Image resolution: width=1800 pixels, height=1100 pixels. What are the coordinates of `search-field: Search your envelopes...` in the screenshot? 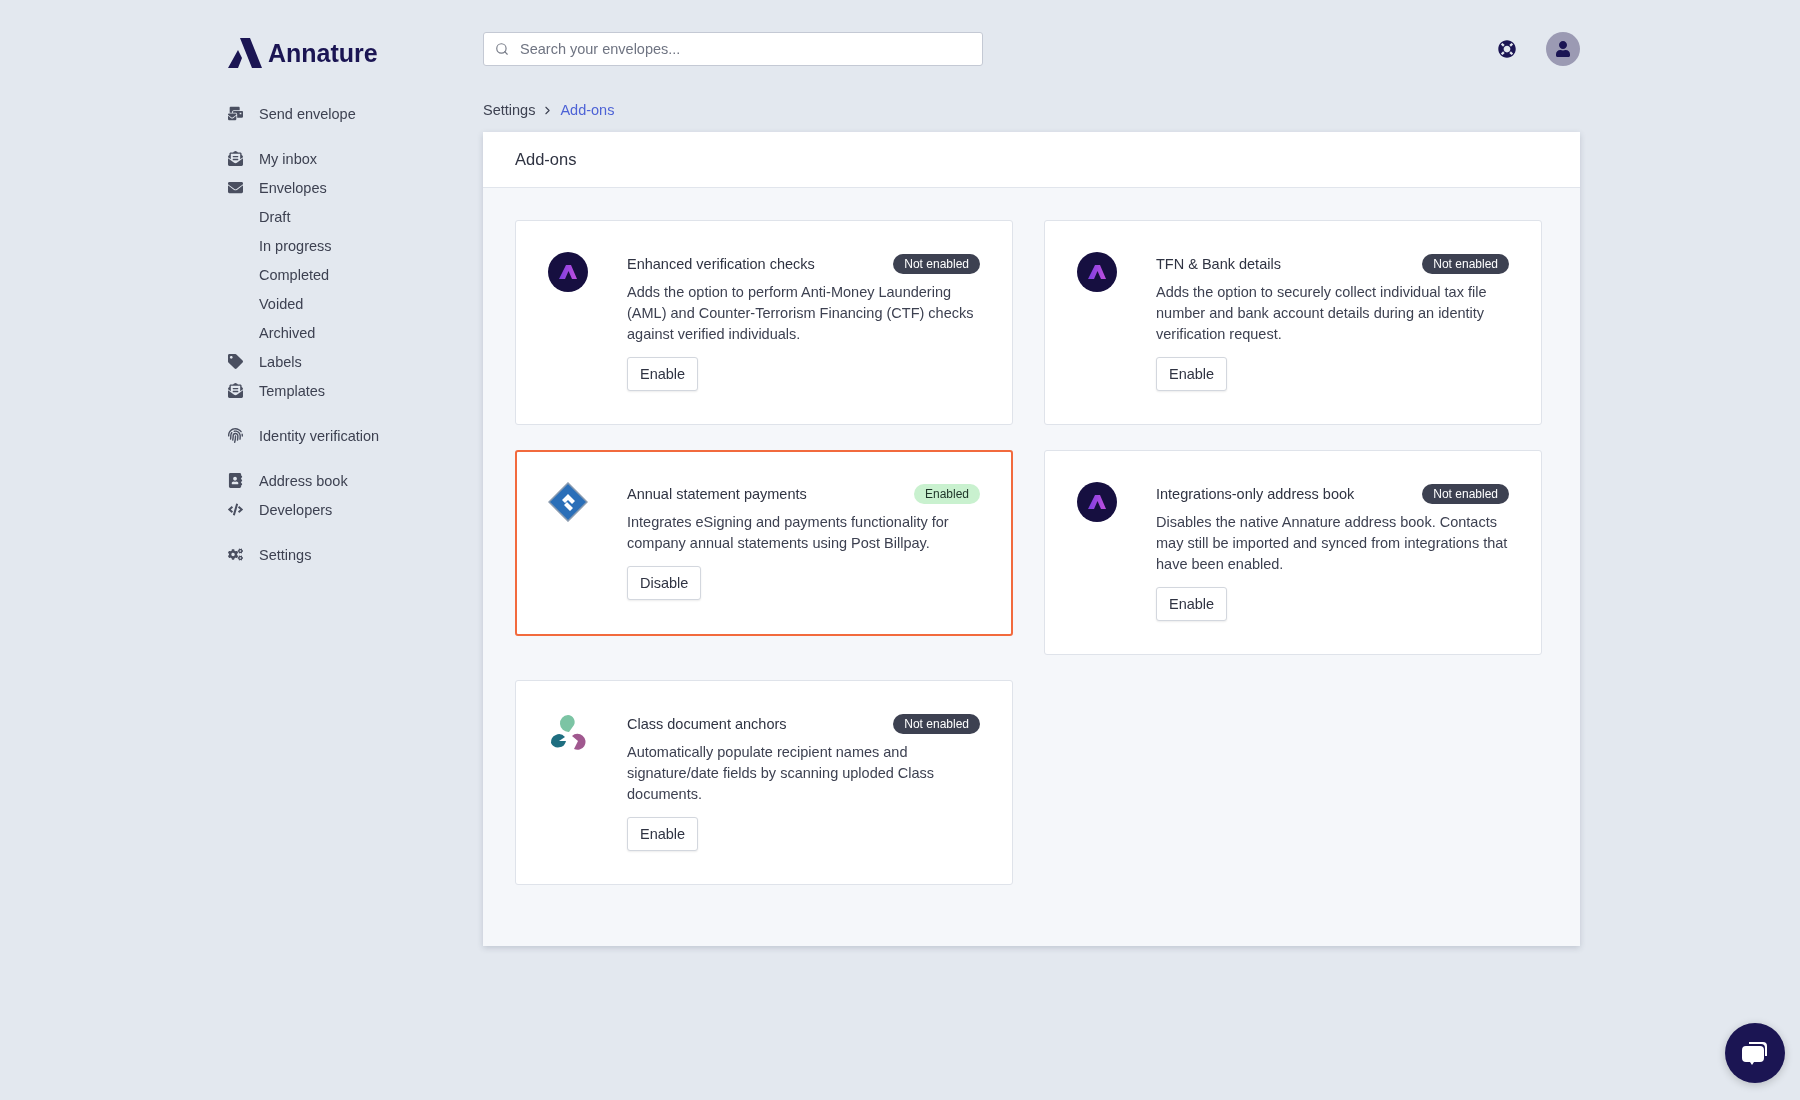 It's located at (733, 49).